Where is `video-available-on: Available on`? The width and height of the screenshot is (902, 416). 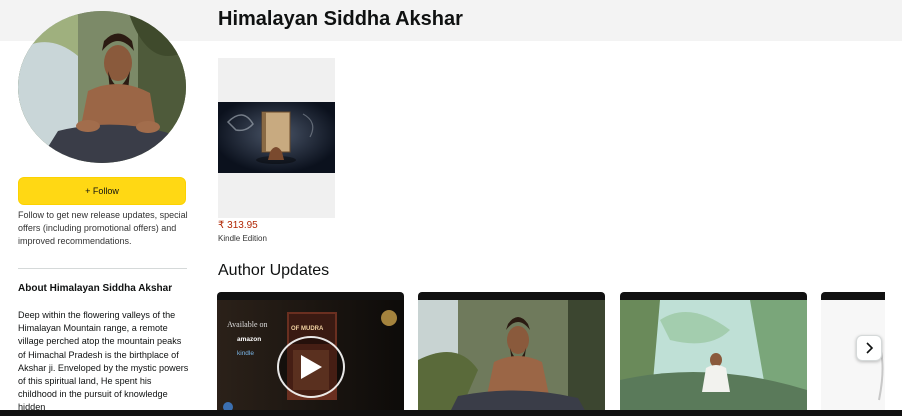 video-available-on: Available on is located at coordinates (247, 324).